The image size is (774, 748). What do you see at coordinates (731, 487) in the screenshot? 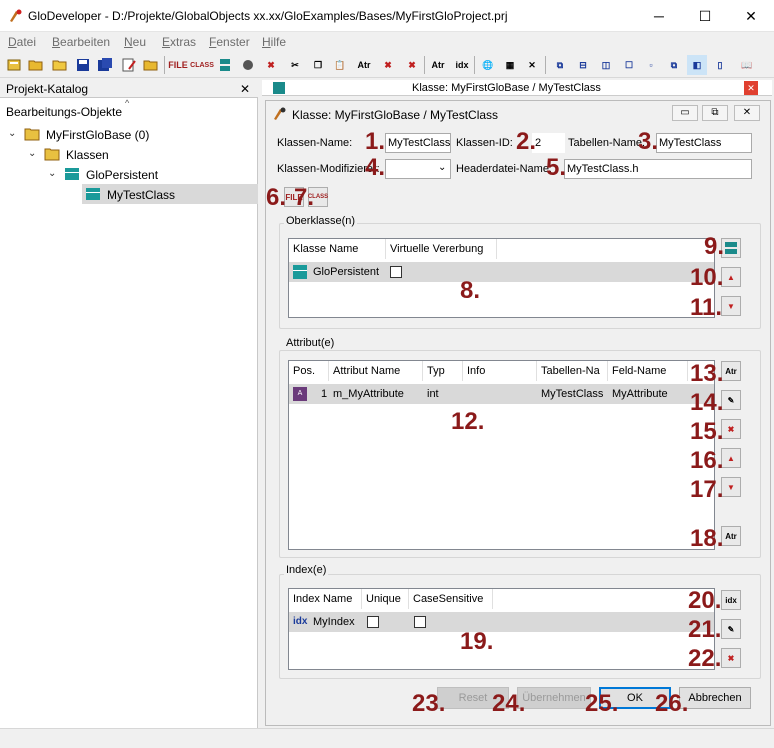
I see `attribute-down-icon: ▼` at bounding box center [731, 487].